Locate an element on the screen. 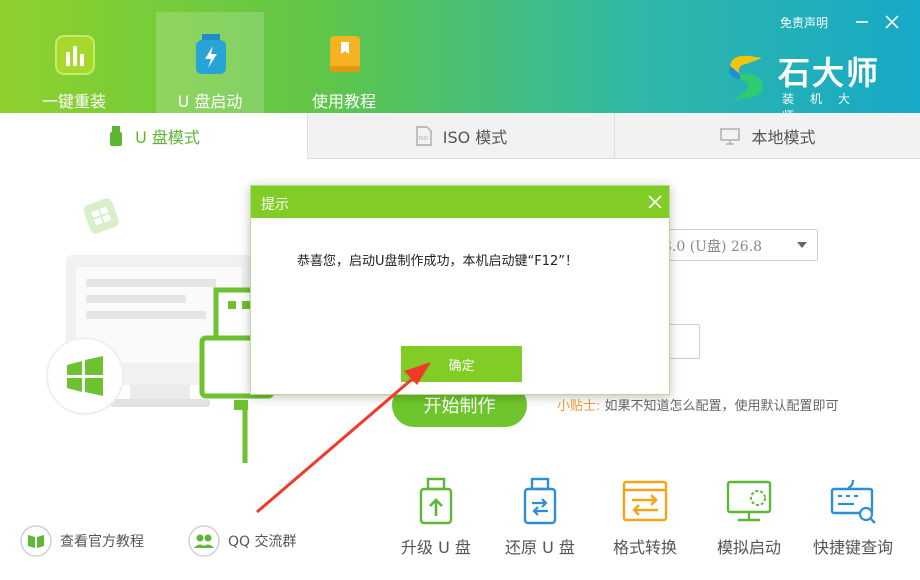 This screenshot has height=580, width=920. tab-local-mode: 本地模式 is located at coordinates (767, 136).